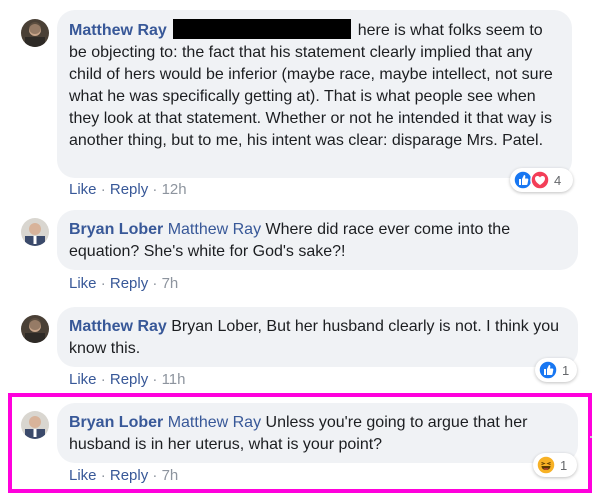 This screenshot has height=500, width=596. I want to click on comment-actions: Like · Reply · 11h, so click(127, 380).